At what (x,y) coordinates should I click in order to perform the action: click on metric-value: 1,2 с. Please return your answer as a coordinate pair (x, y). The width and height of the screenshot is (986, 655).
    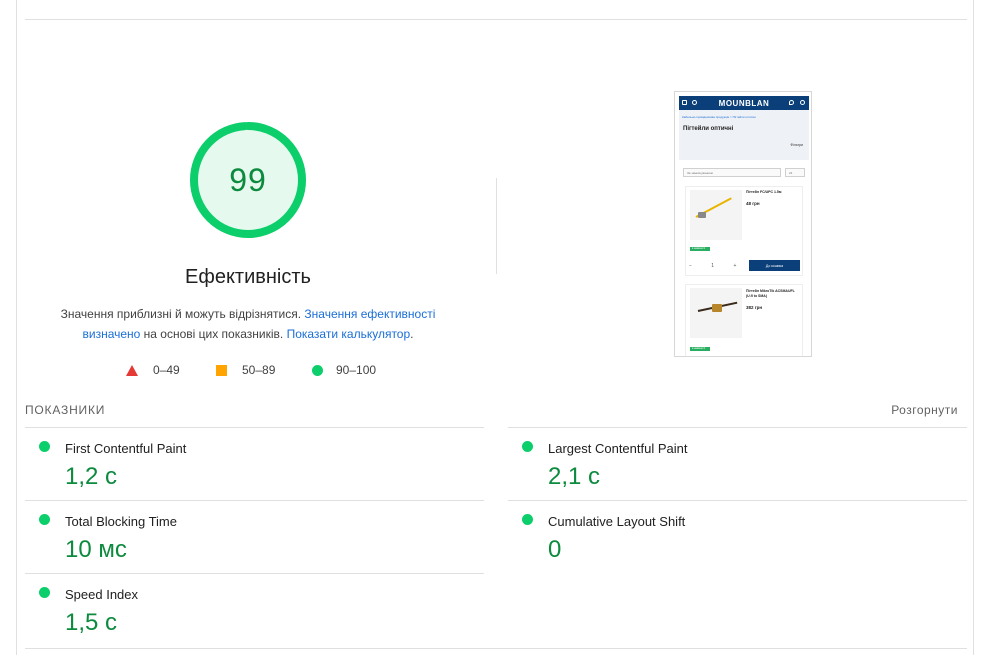
    Looking at the image, I should click on (91, 476).